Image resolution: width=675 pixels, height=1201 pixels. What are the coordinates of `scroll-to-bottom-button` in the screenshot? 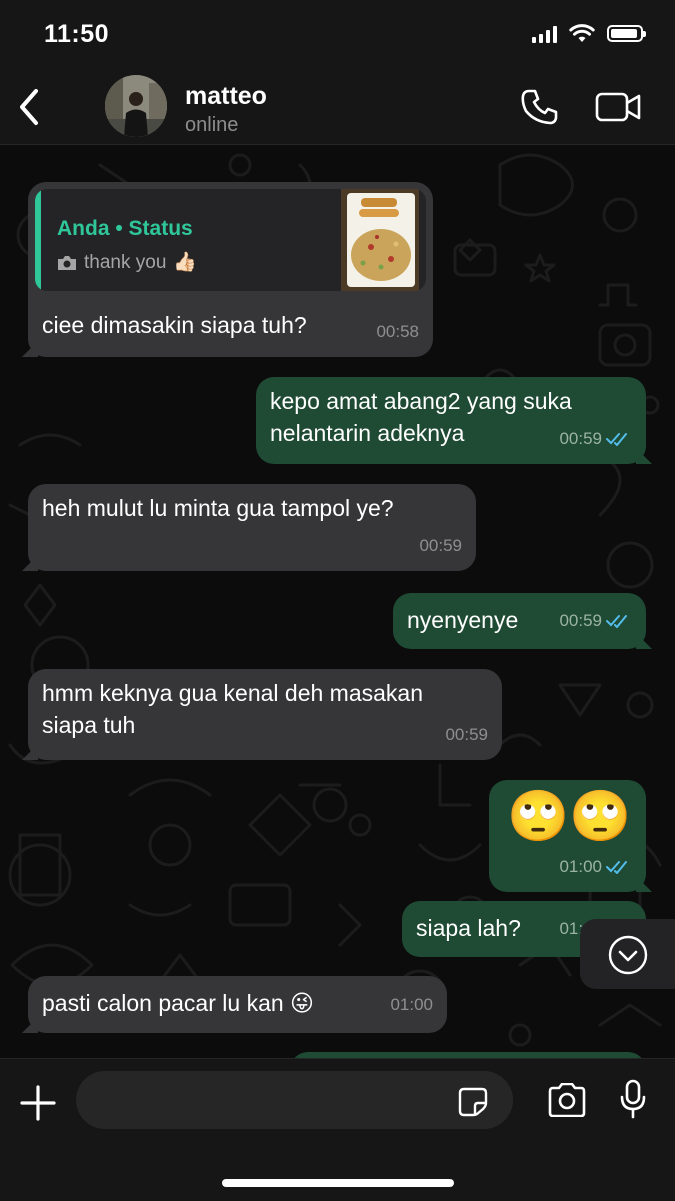 It's located at (627, 954).